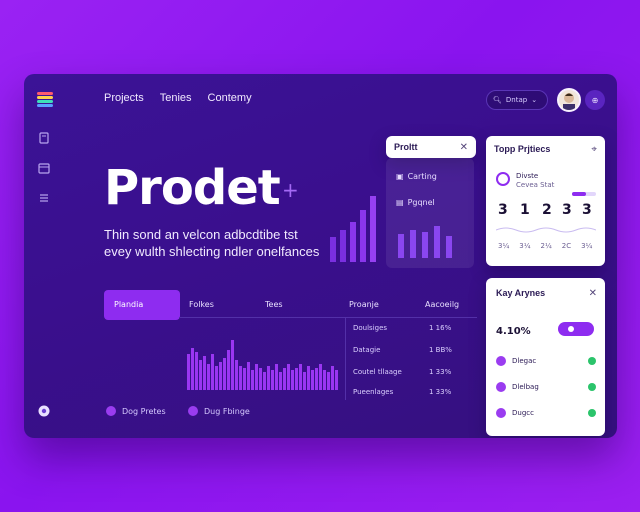  I want to click on top-projects-title: Topp Prjtiecs, so click(522, 149).